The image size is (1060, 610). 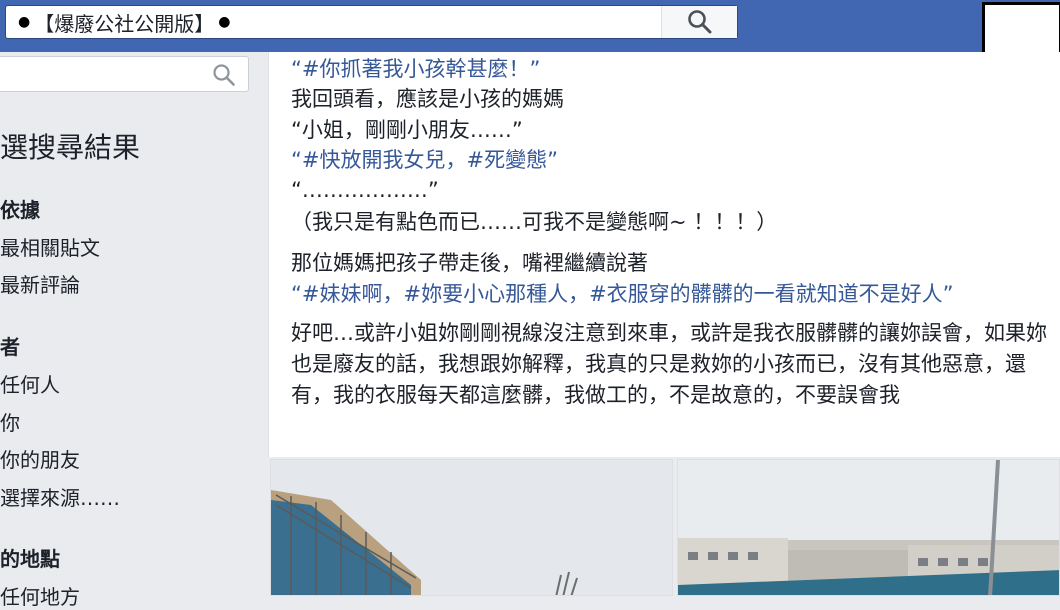 I want to click on post-photo-building, so click(x=868, y=527).